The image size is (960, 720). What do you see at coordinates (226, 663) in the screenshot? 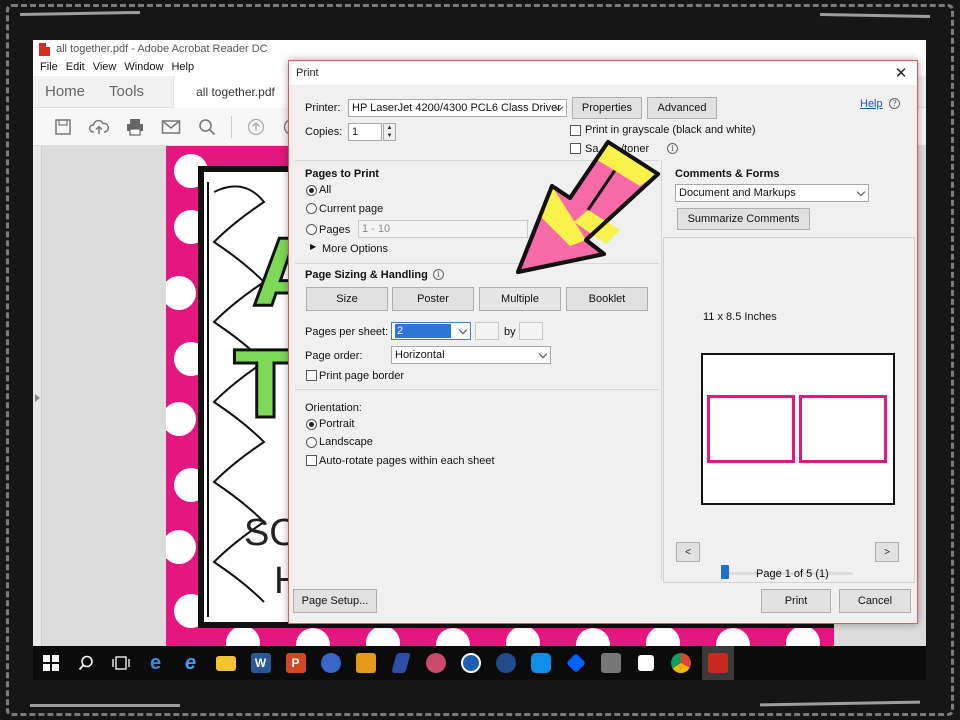
I see `file-explorer-icon` at bounding box center [226, 663].